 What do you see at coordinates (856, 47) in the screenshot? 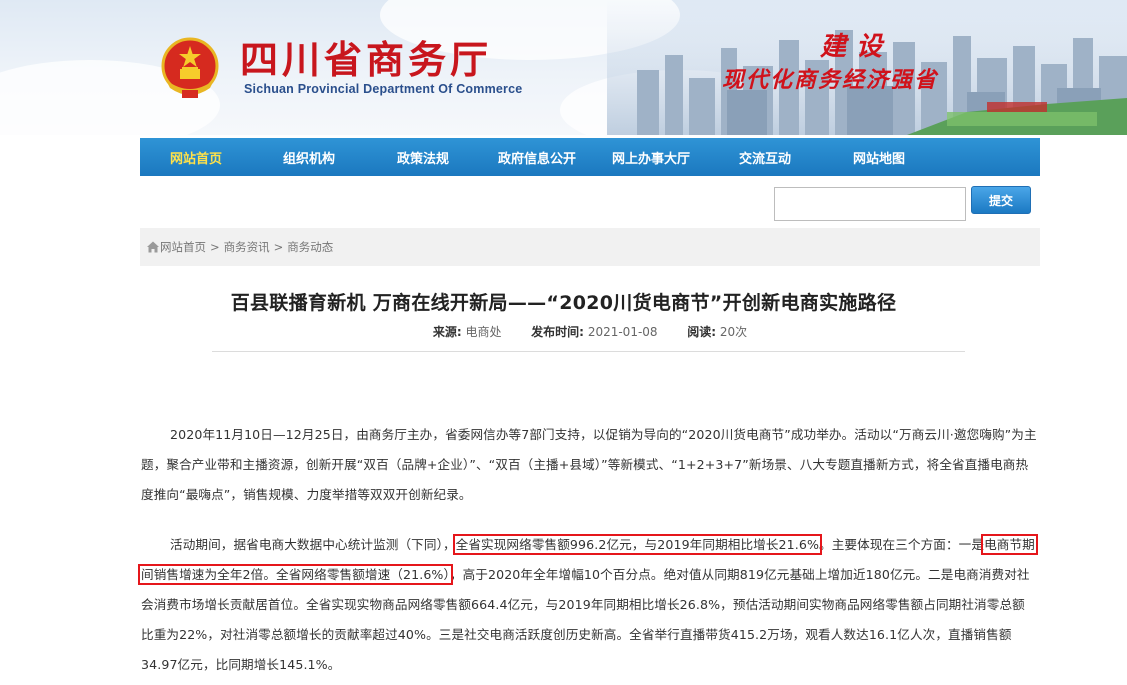
I see `slogan-line1: 建设` at bounding box center [856, 47].